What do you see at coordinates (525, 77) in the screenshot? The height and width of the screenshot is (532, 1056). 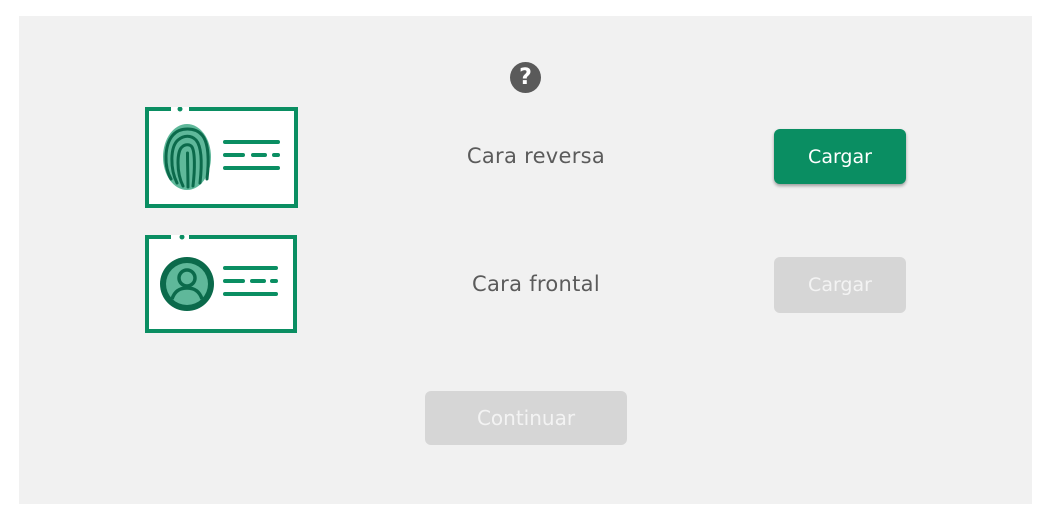 I see `help-icon: ?` at bounding box center [525, 77].